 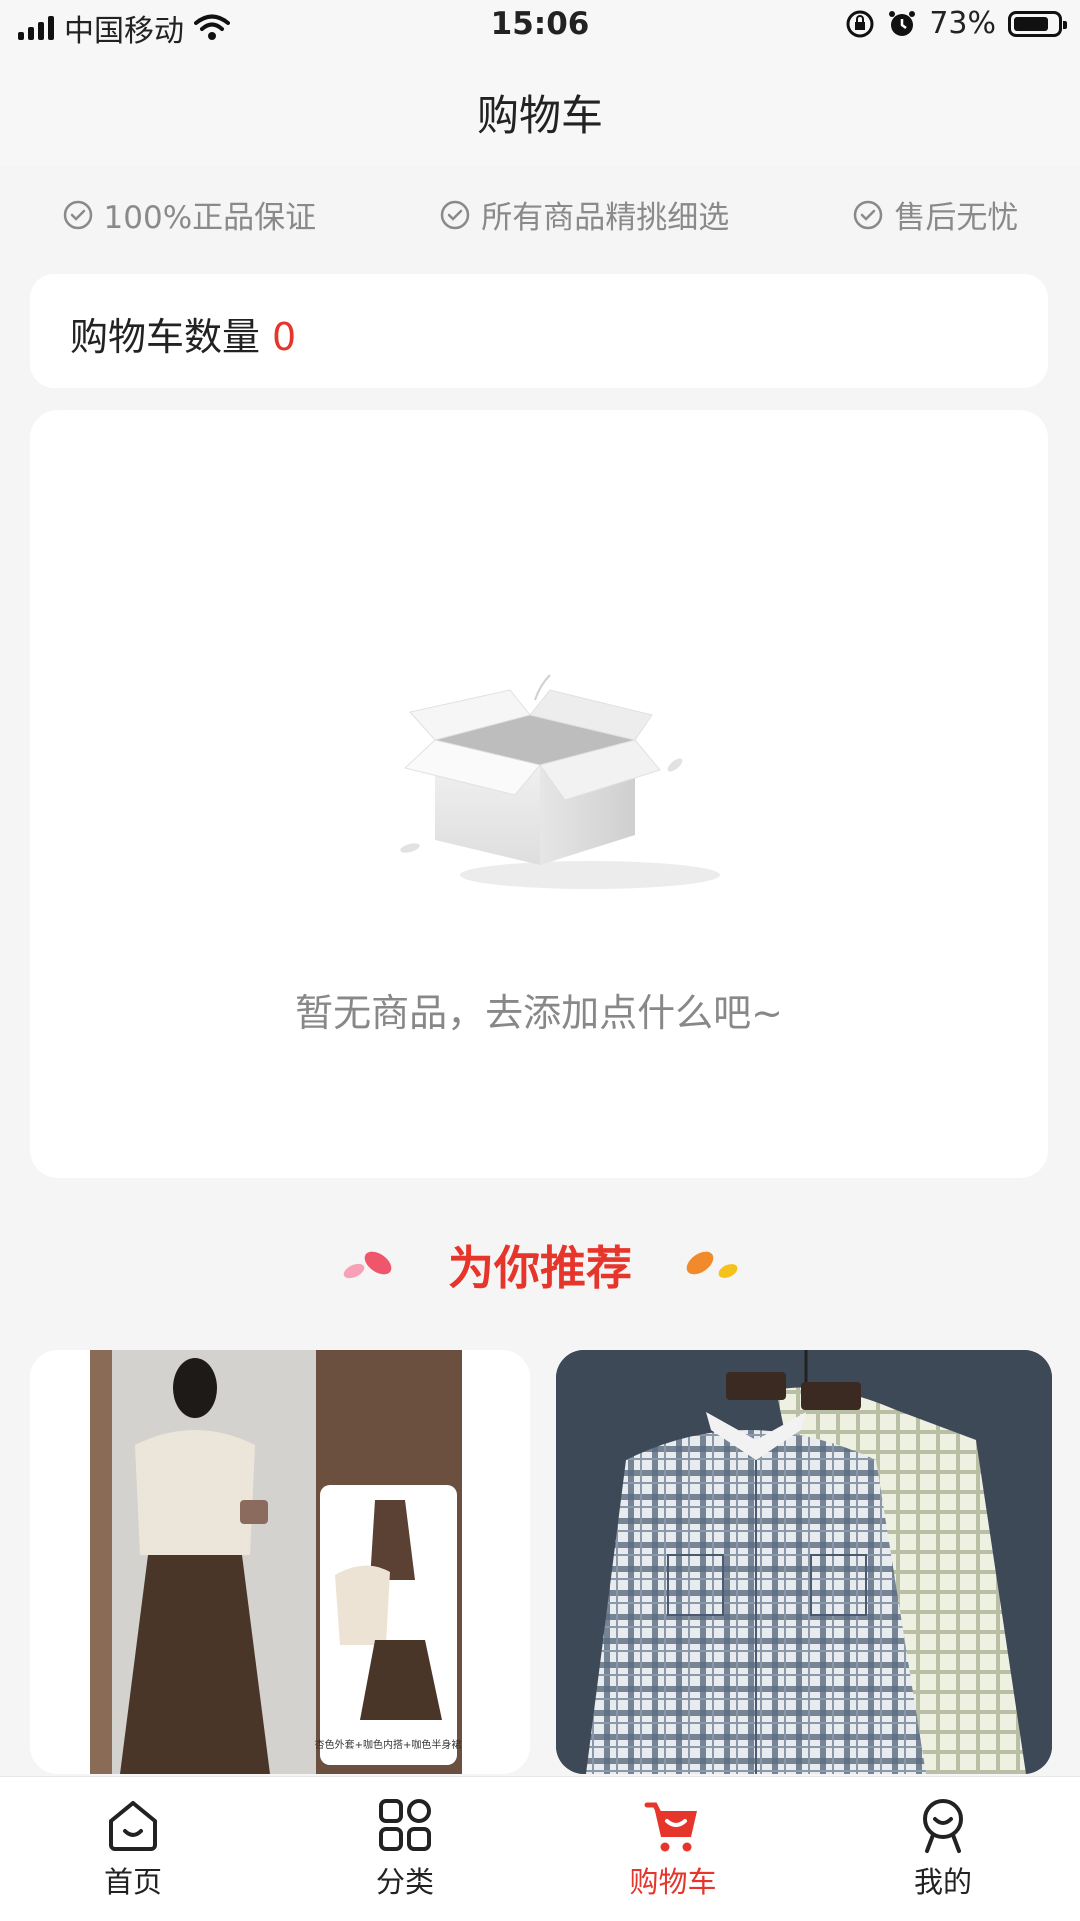 I want to click on tab-category: 分类, so click(x=405, y=1848).